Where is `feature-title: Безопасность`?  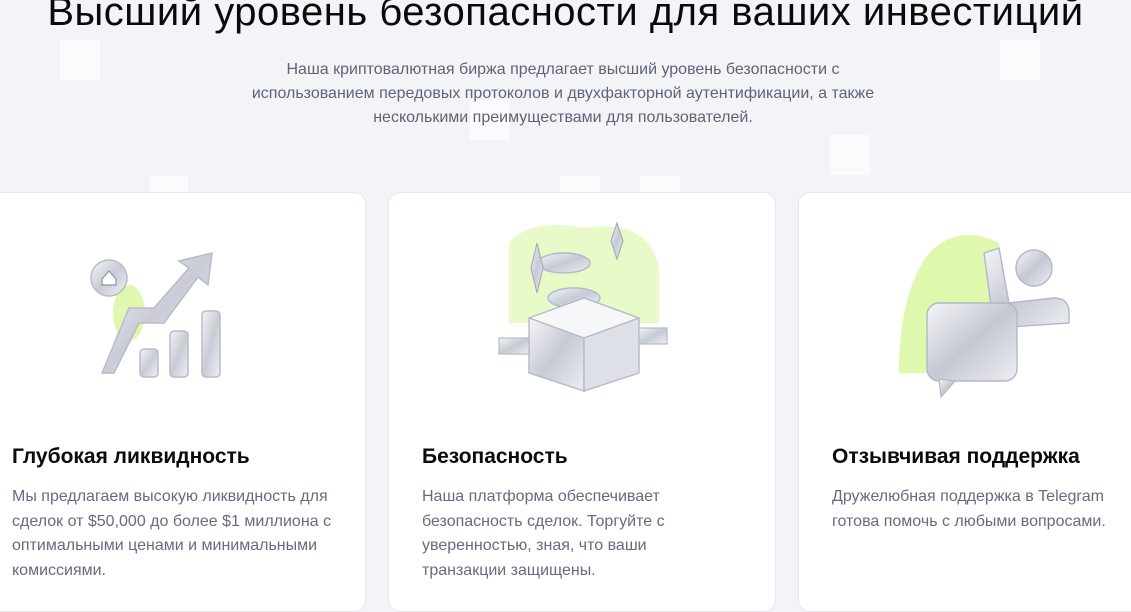 feature-title: Безопасность is located at coordinates (495, 456).